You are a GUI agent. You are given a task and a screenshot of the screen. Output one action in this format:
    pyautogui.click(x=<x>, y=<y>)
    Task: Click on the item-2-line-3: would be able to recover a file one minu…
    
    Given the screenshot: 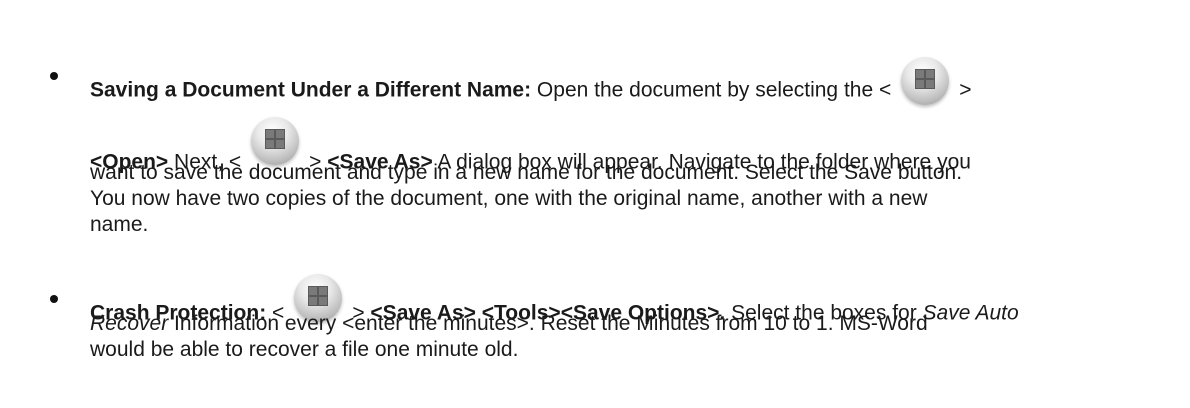 What is the action you would take?
    pyautogui.click(x=304, y=349)
    